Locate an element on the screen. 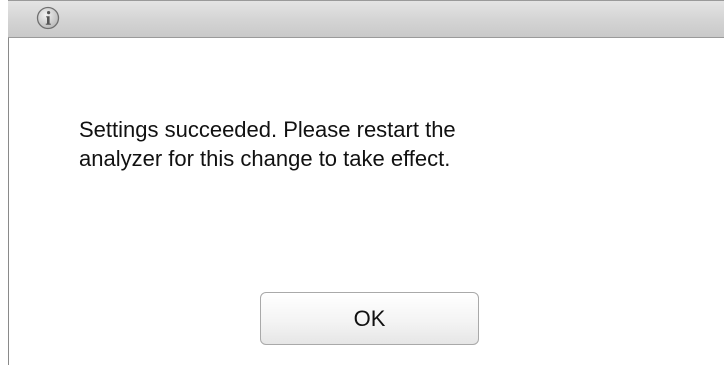  ok-button: OK is located at coordinates (369, 318).